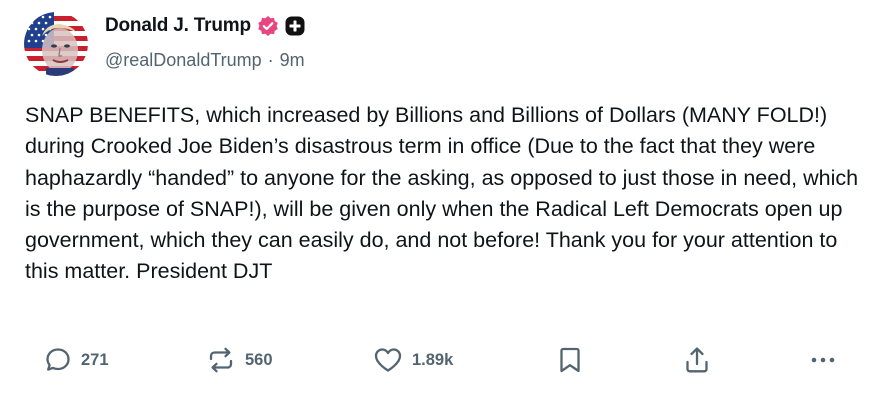 The height and width of the screenshot is (404, 883). Describe the element at coordinates (292, 60) in the screenshot. I see `post-timestamp: 9m` at that location.